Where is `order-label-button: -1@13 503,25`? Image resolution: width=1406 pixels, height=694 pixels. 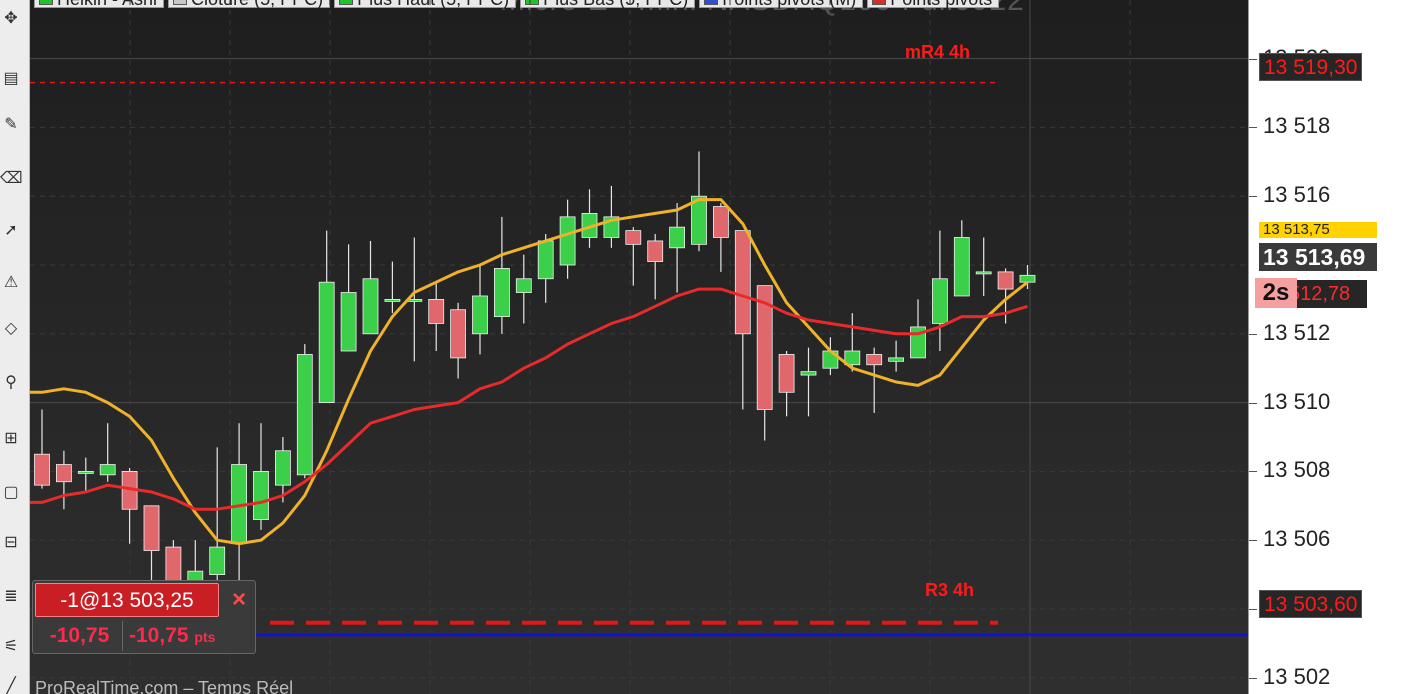
order-label-button: -1@13 503,25 is located at coordinates (127, 600).